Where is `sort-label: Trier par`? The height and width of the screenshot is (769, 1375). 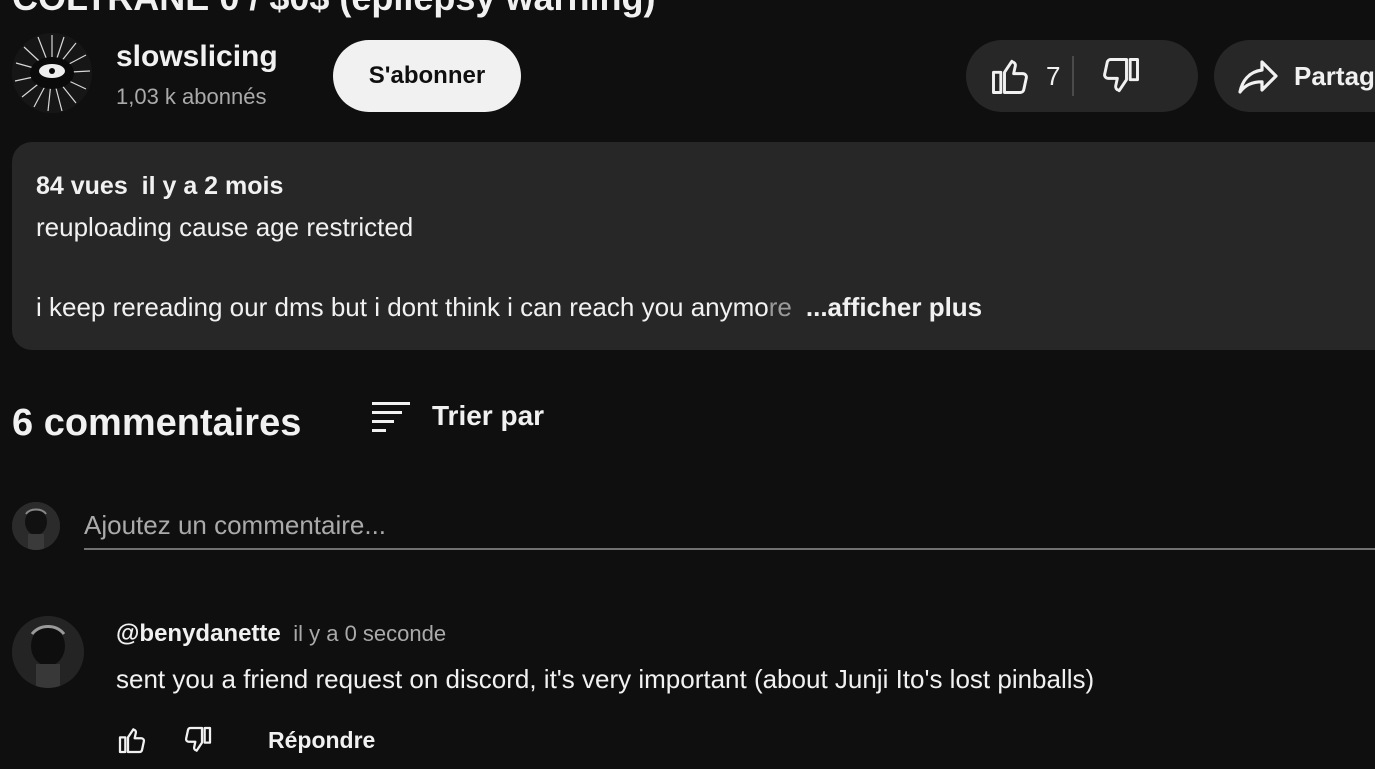 sort-label: Trier par is located at coordinates (488, 415).